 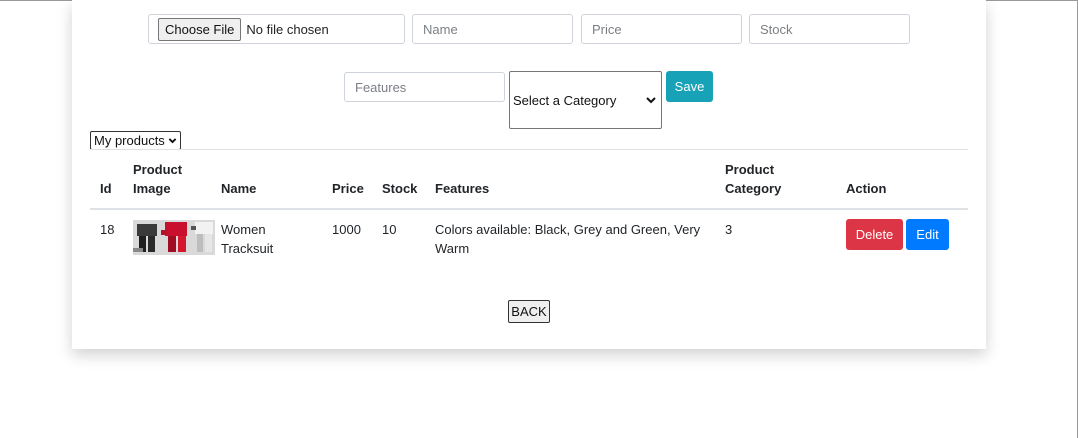 I want to click on row-name-line2: Tracksuit, so click(x=247, y=248).